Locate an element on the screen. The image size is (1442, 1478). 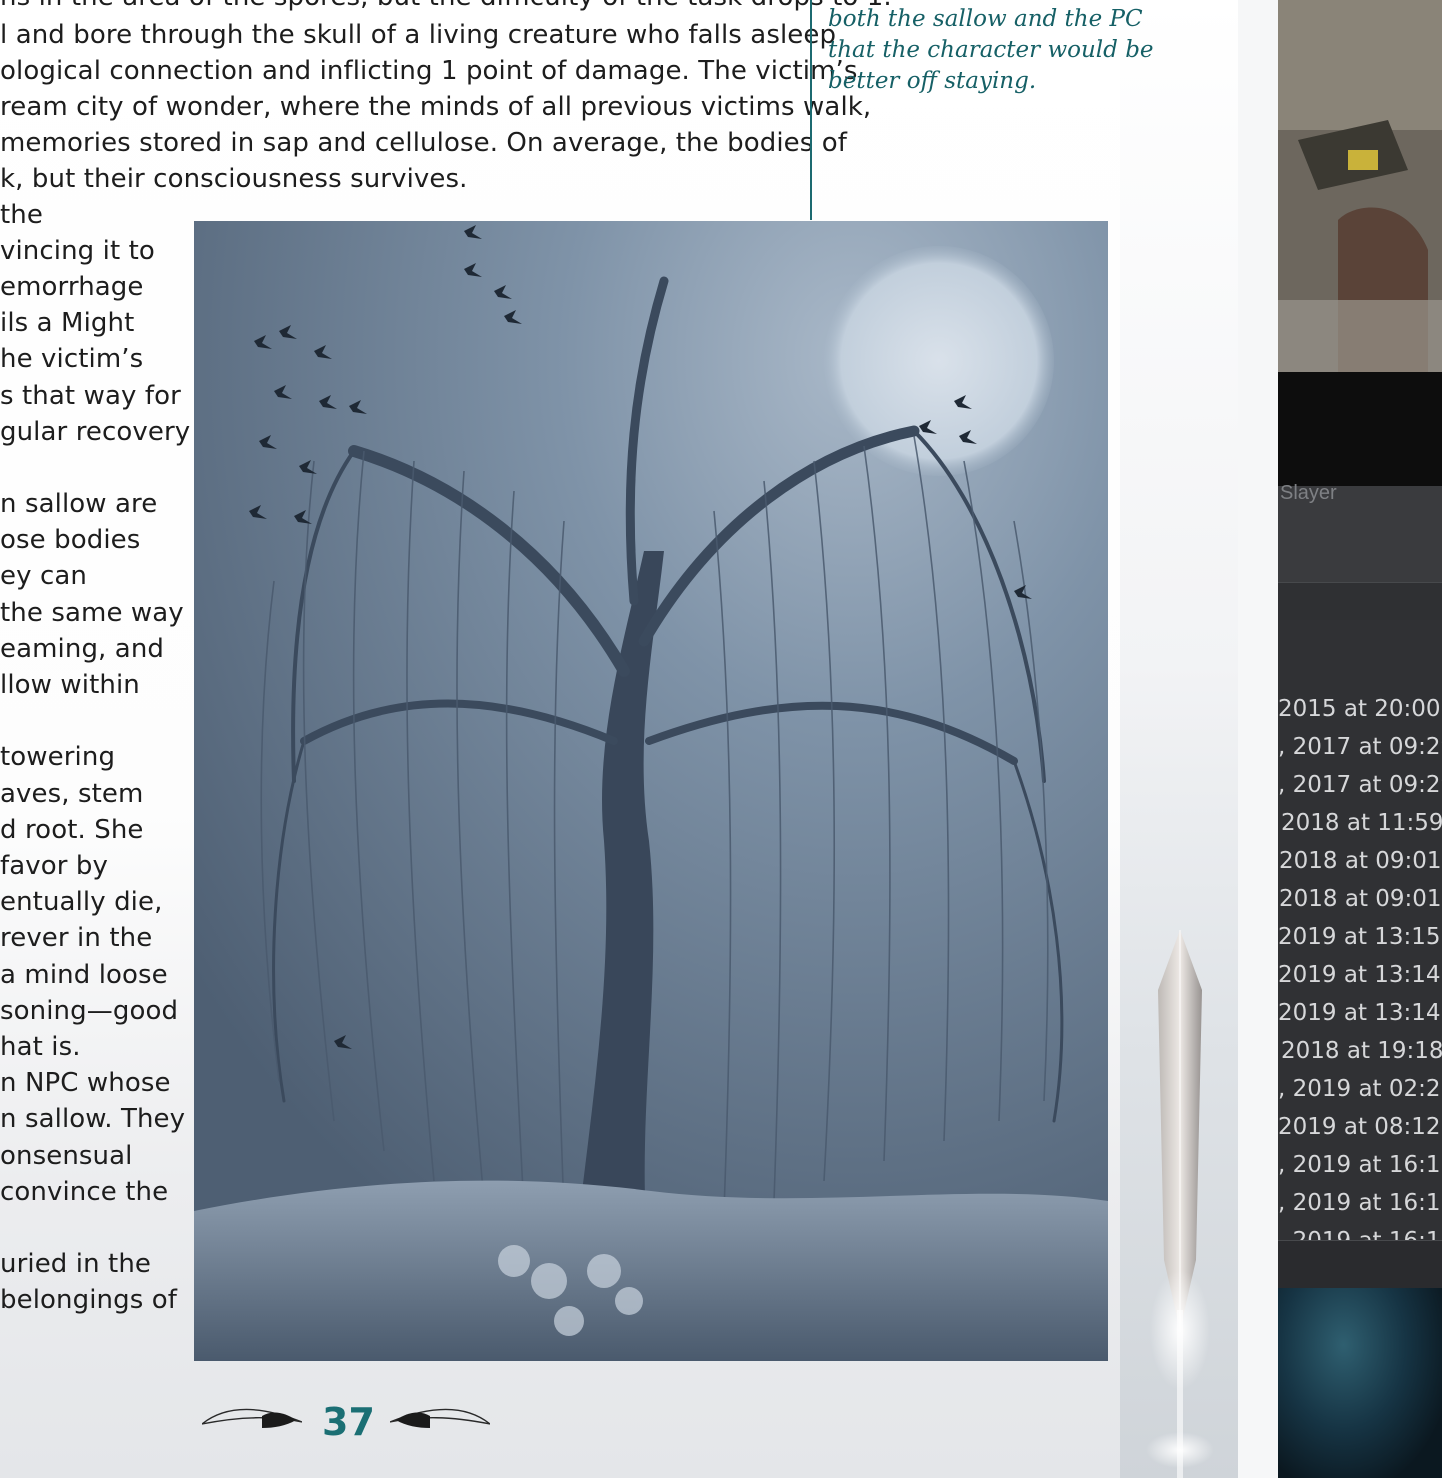
wallpaper-background is located at coordinates (1360, 1383).